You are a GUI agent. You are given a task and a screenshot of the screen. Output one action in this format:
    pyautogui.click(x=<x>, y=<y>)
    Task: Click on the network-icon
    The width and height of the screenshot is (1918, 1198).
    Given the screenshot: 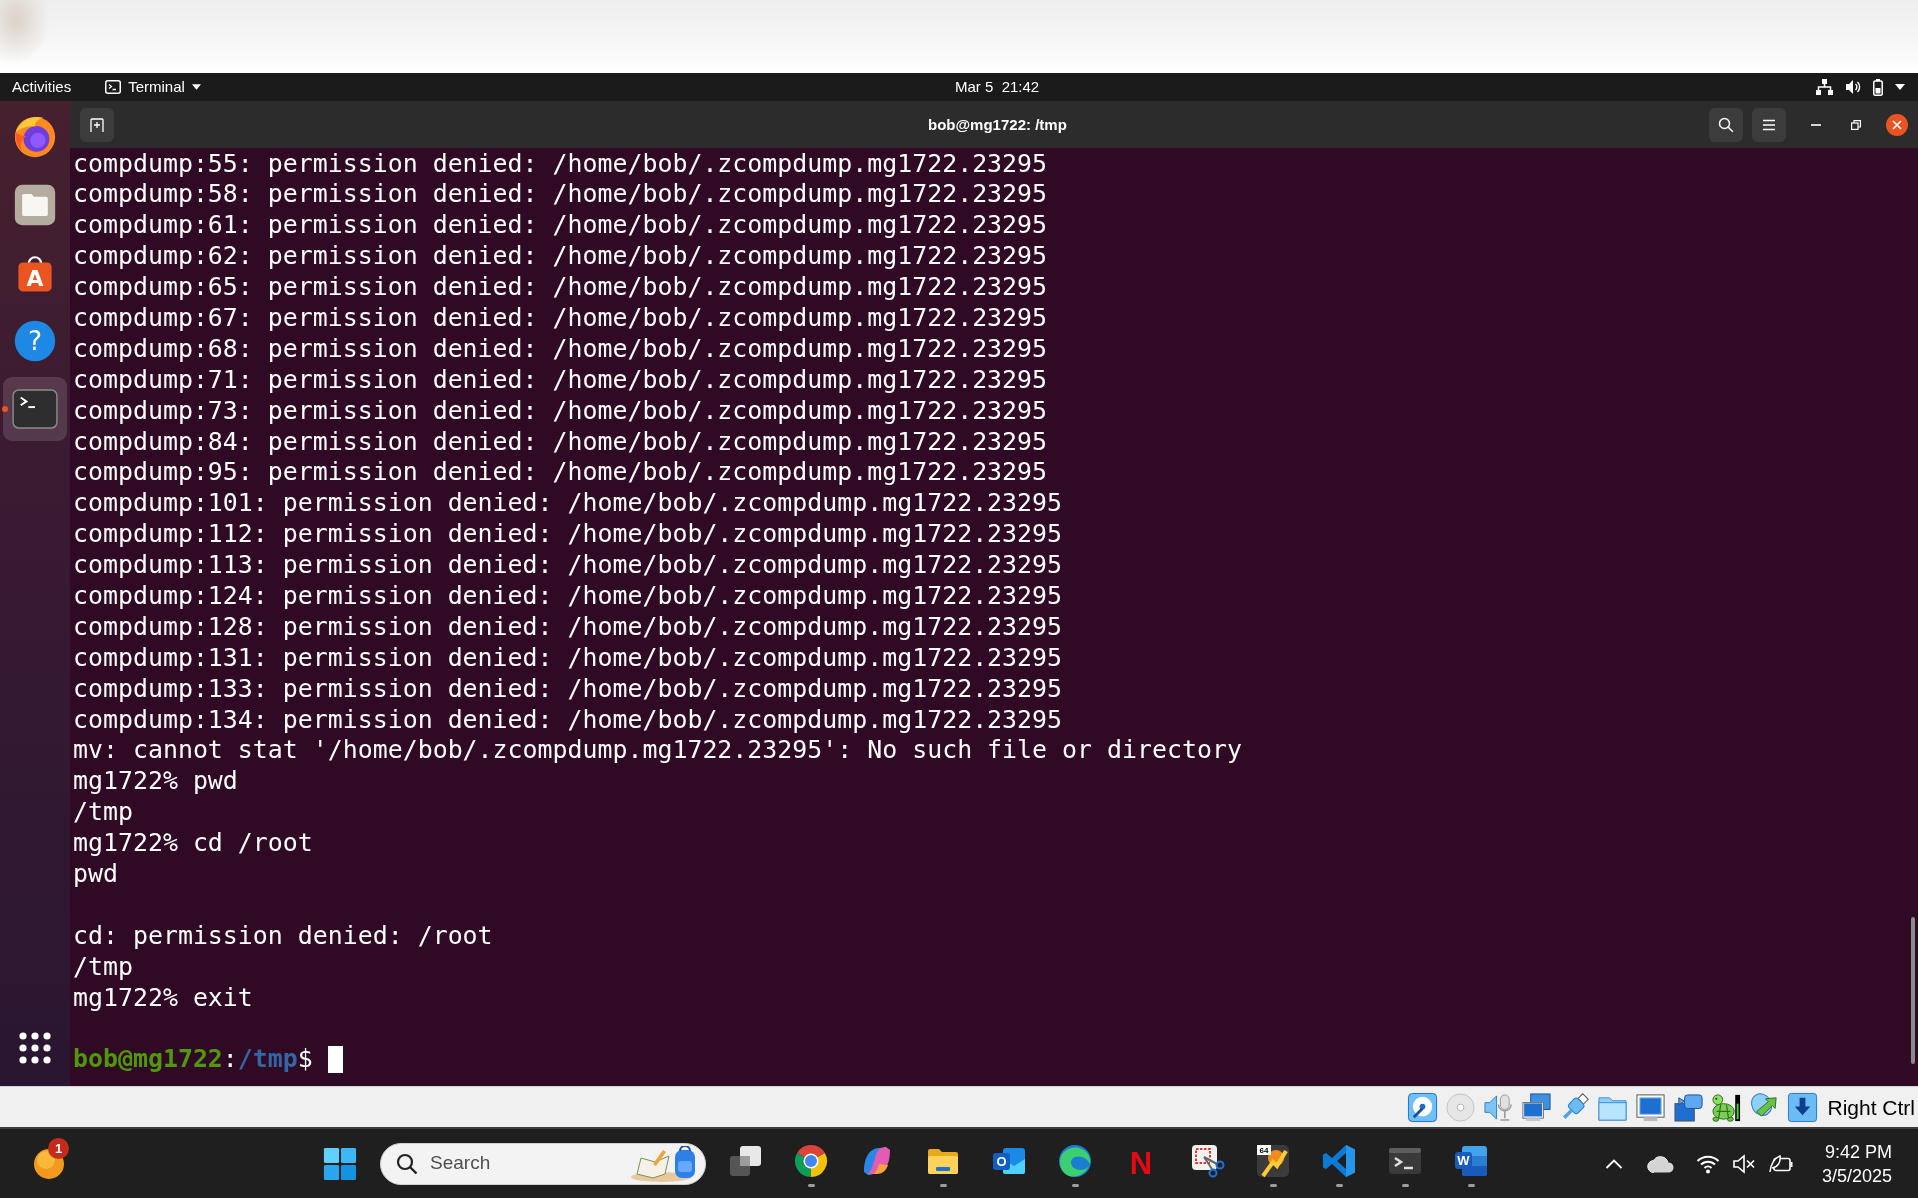 What is the action you would take?
    pyautogui.click(x=1824, y=87)
    